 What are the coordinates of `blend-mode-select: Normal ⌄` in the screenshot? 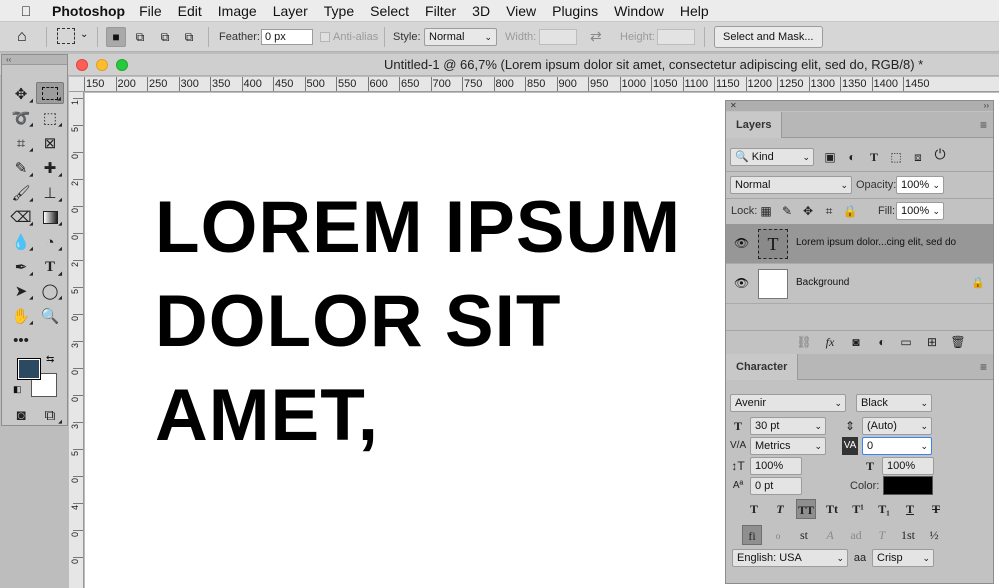 It's located at (791, 185).